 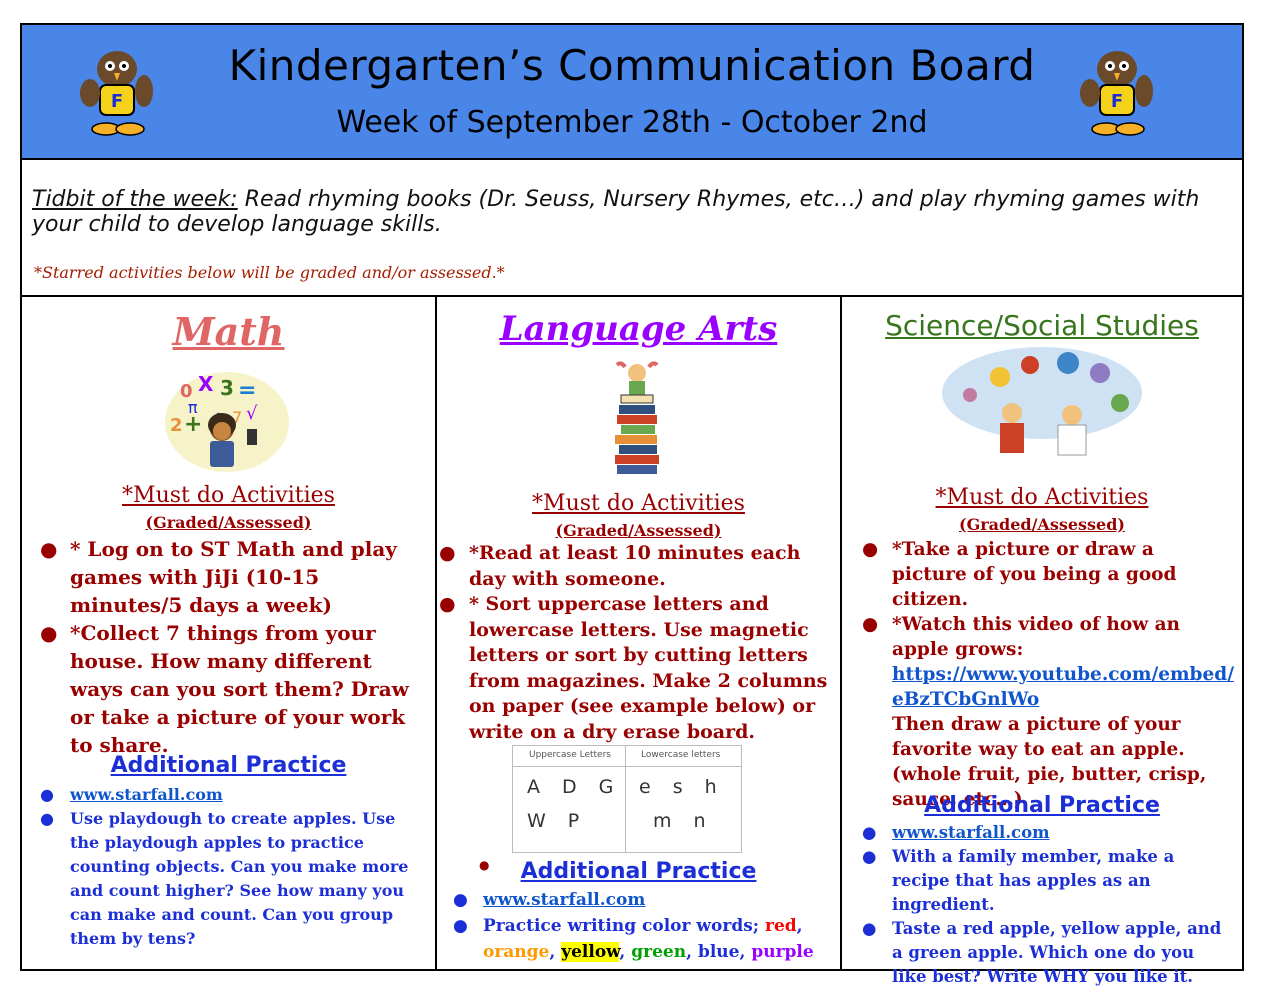 I want to click on svg-text: 2, so click(x=176, y=425).